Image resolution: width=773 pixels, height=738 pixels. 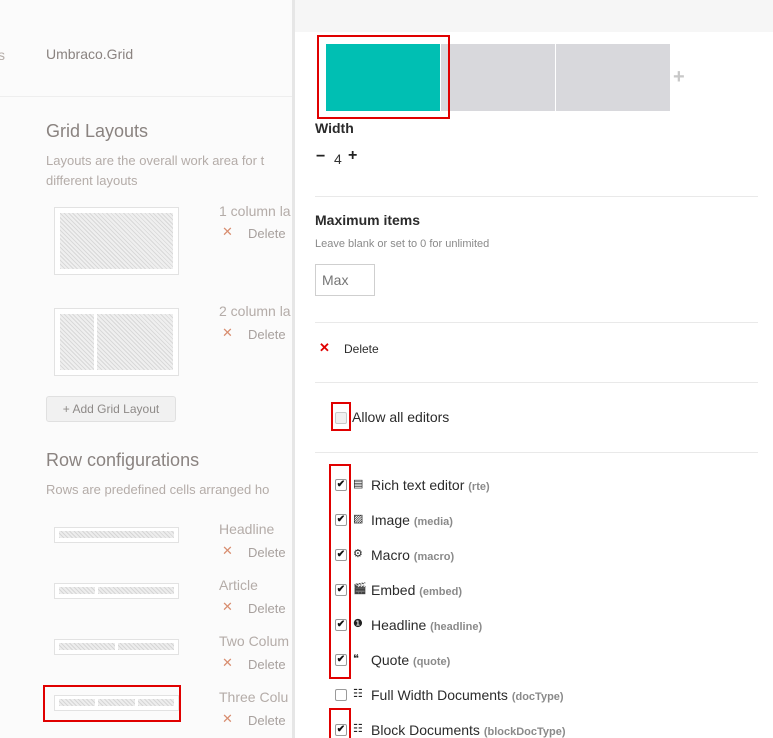 What do you see at coordinates (425, 730) in the screenshot?
I see `editor-name: Block Documents` at bounding box center [425, 730].